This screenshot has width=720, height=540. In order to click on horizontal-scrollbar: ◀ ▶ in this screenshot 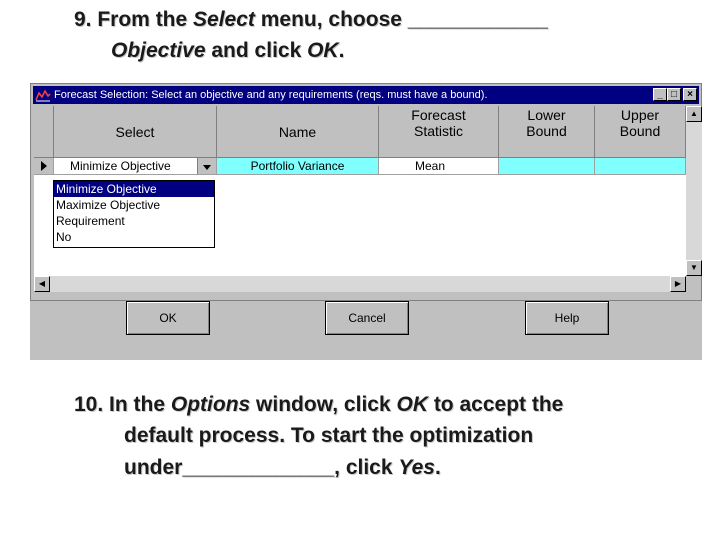, I will do `click(360, 284)`.